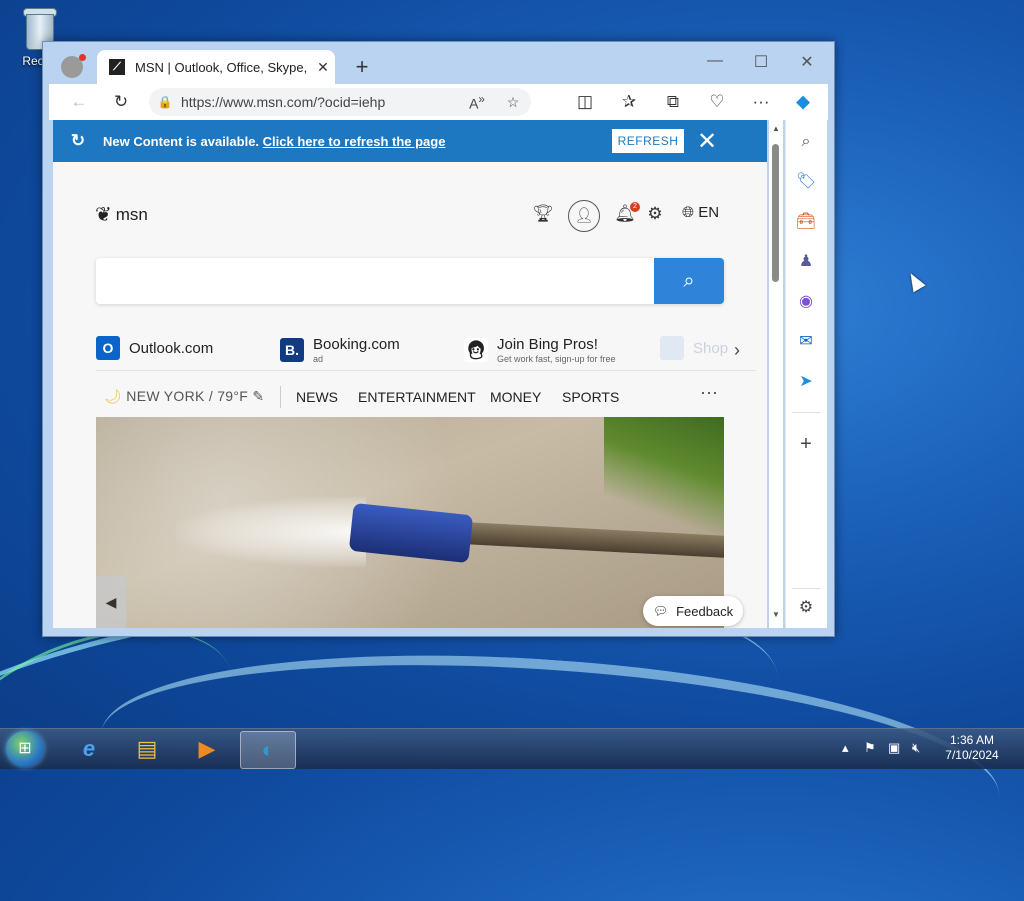 The height and width of the screenshot is (901, 1024). I want to click on split-screen-icon: ◫, so click(585, 102).